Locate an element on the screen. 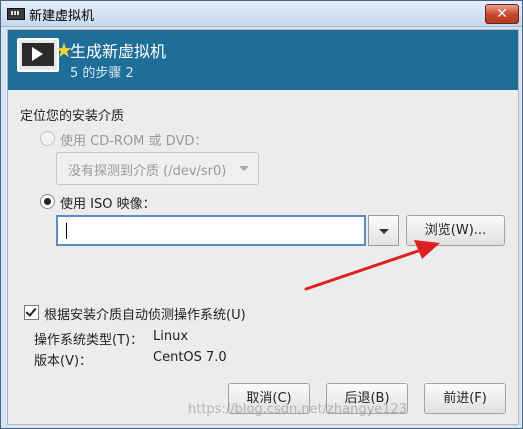 This screenshot has height=429, width=523. step-indicator: 5 的步骤 2 is located at coordinates (102, 73).